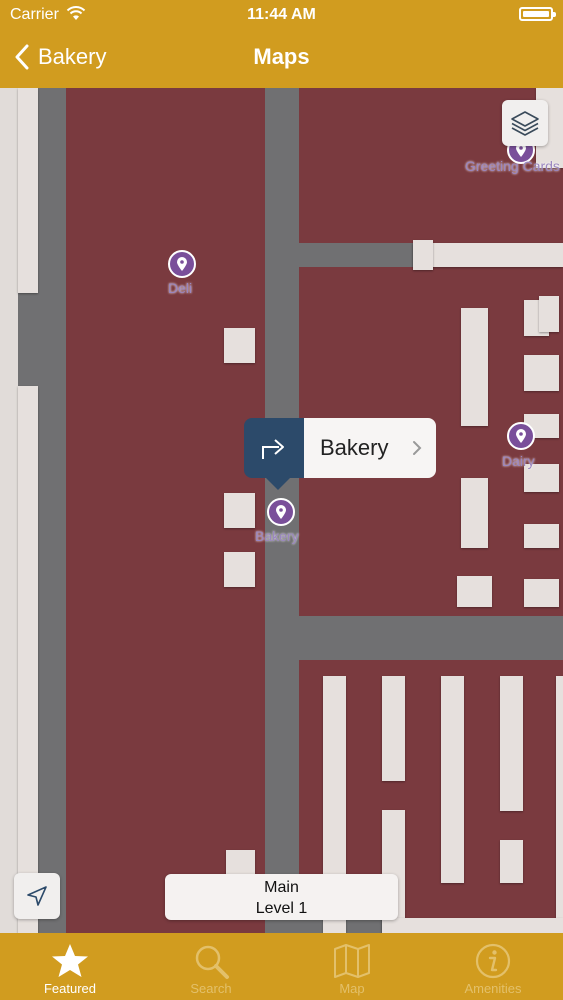  I want to click on callout-details-button: Bakery, so click(370, 448).